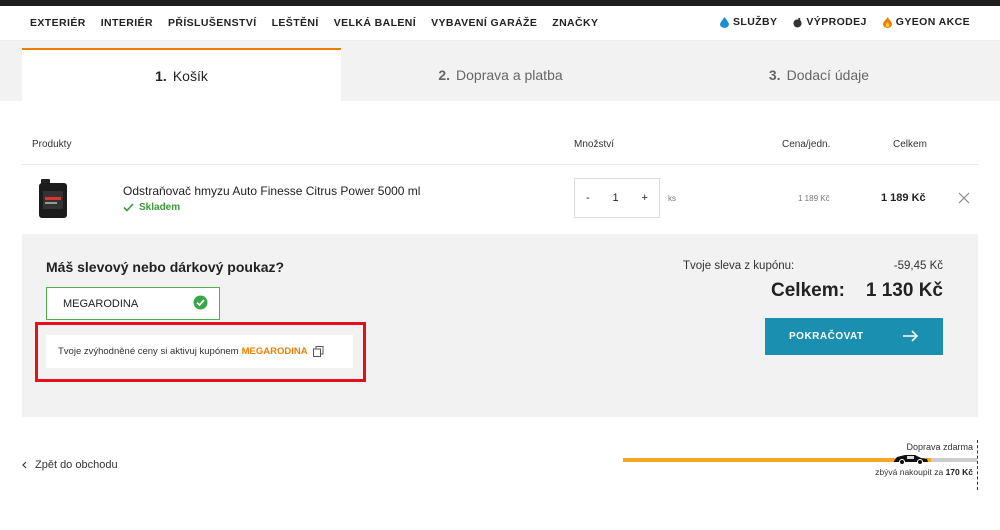  Describe the element at coordinates (500, 164) in the screenshot. I see `table-divider` at that location.